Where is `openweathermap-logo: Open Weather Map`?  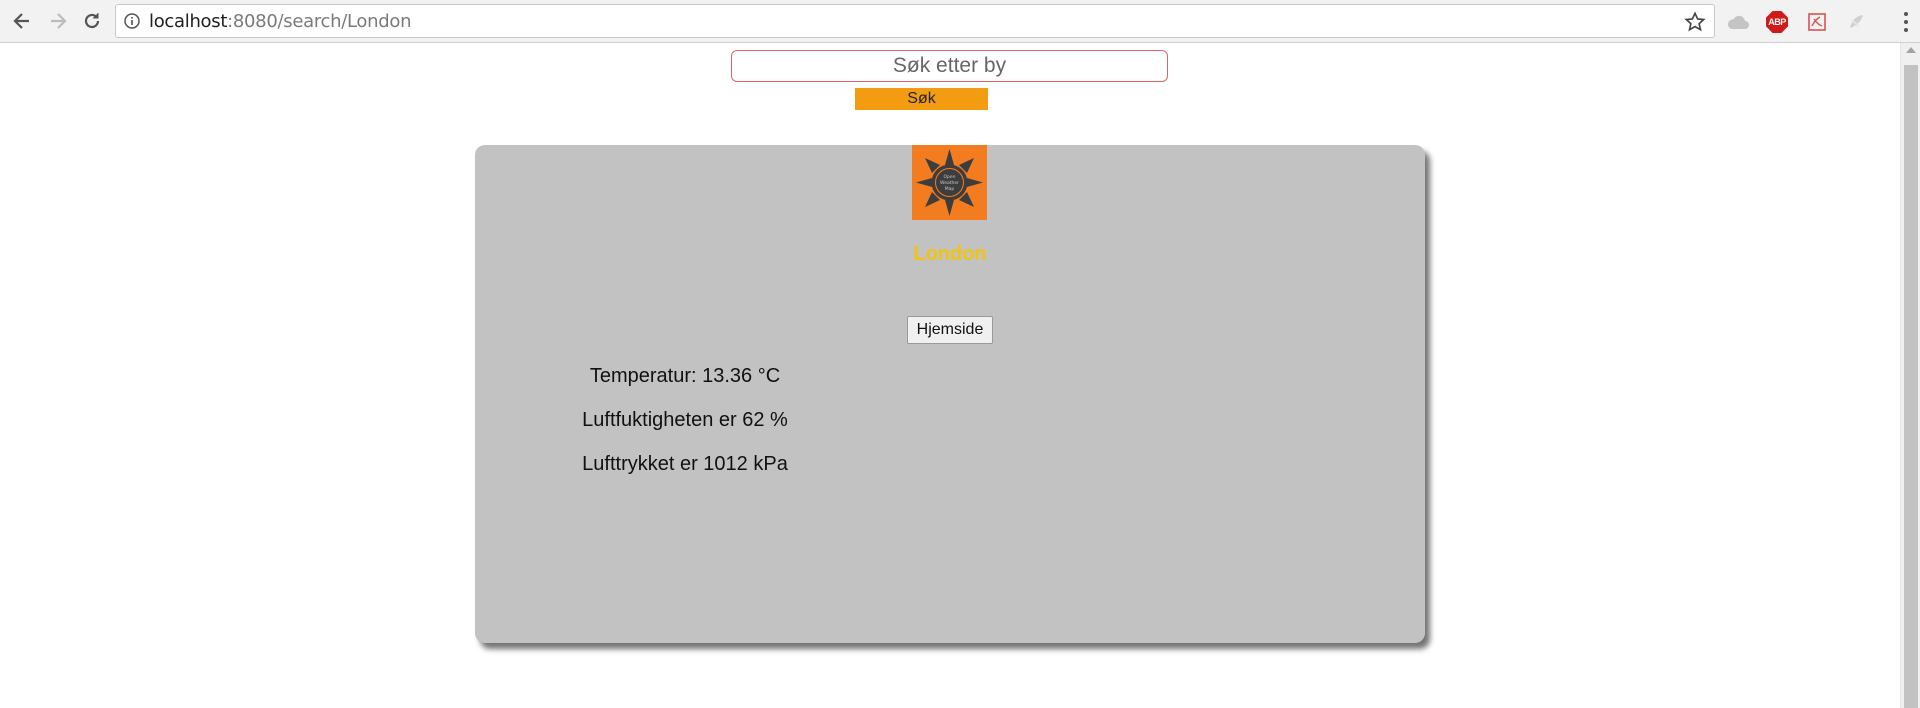
openweathermap-logo: Open Weather Map is located at coordinates (949, 182).